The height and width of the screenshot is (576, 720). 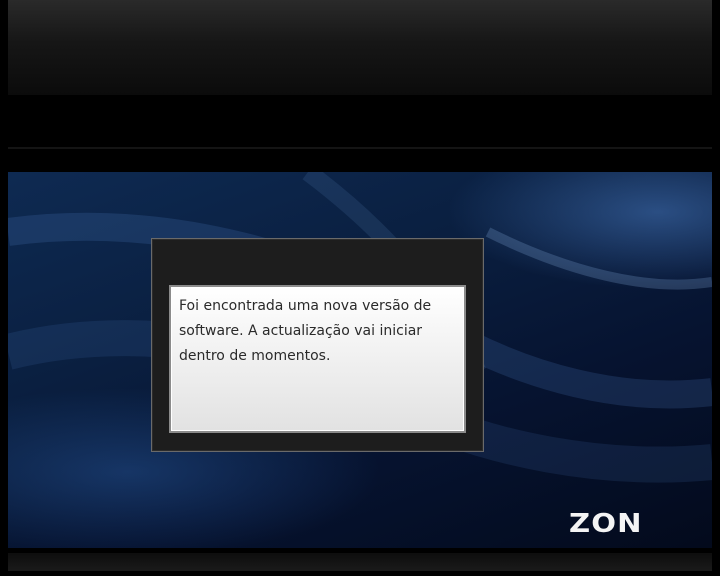 What do you see at coordinates (360, 148) in the screenshot?
I see `separator-line` at bounding box center [360, 148].